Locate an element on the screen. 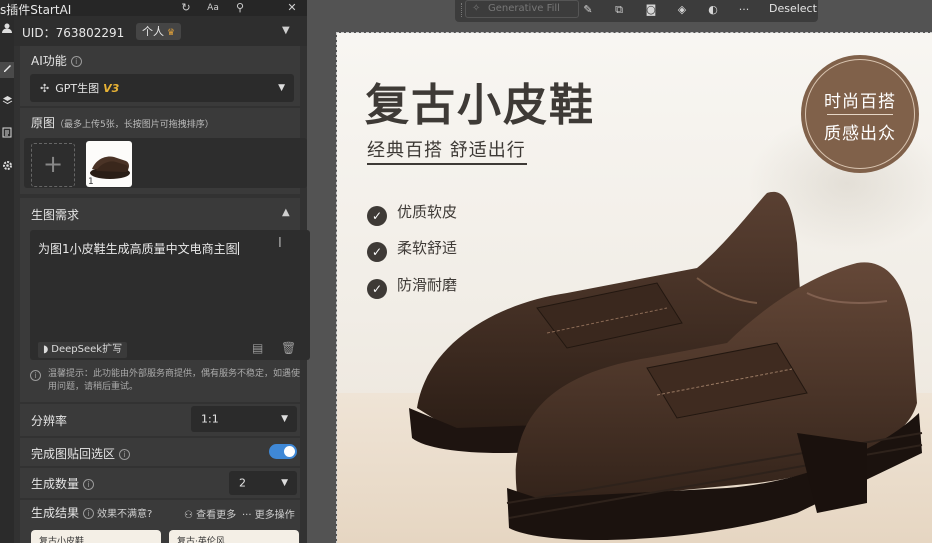 Image resolution: width=932 pixels, height=543 pixels. ai-function-section: AI功能 i ✣ GPT生图 V3 ▼ is located at coordinates (160, 76).